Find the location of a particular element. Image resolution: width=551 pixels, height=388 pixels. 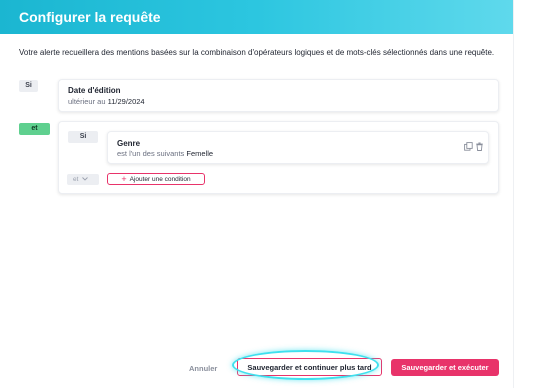

trash-icon is located at coordinates (479, 144).